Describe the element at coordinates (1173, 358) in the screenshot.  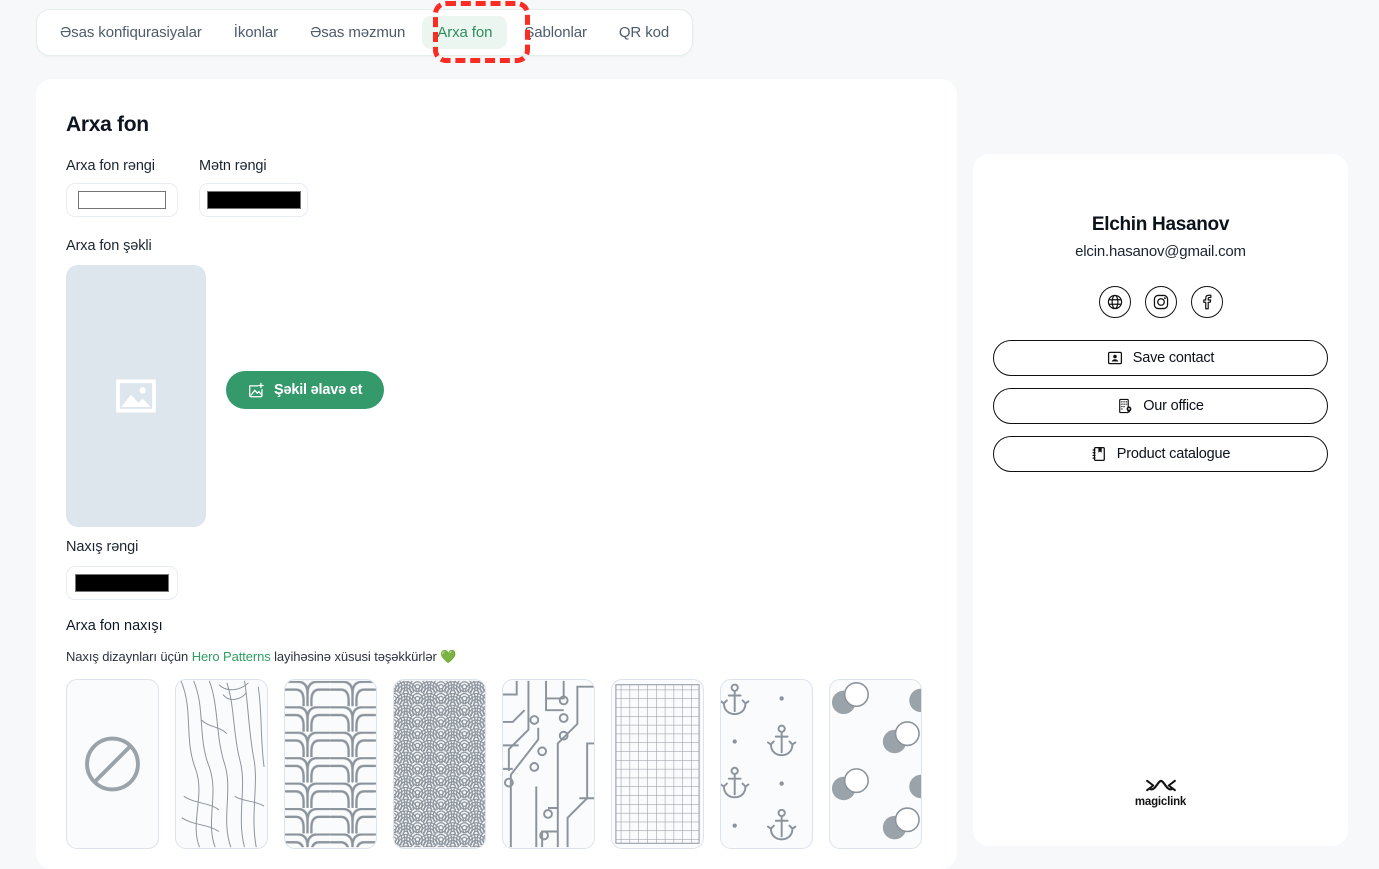
I see `save-contact-label: Save contact` at that location.